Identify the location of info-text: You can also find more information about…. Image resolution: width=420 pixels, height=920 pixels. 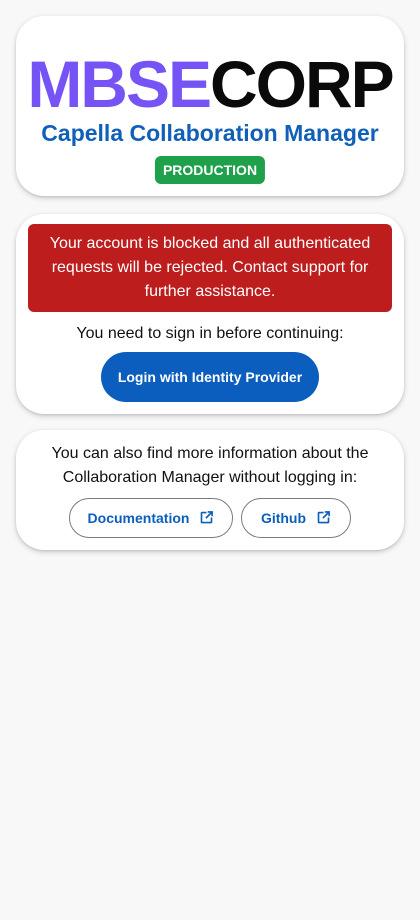
(210, 465).